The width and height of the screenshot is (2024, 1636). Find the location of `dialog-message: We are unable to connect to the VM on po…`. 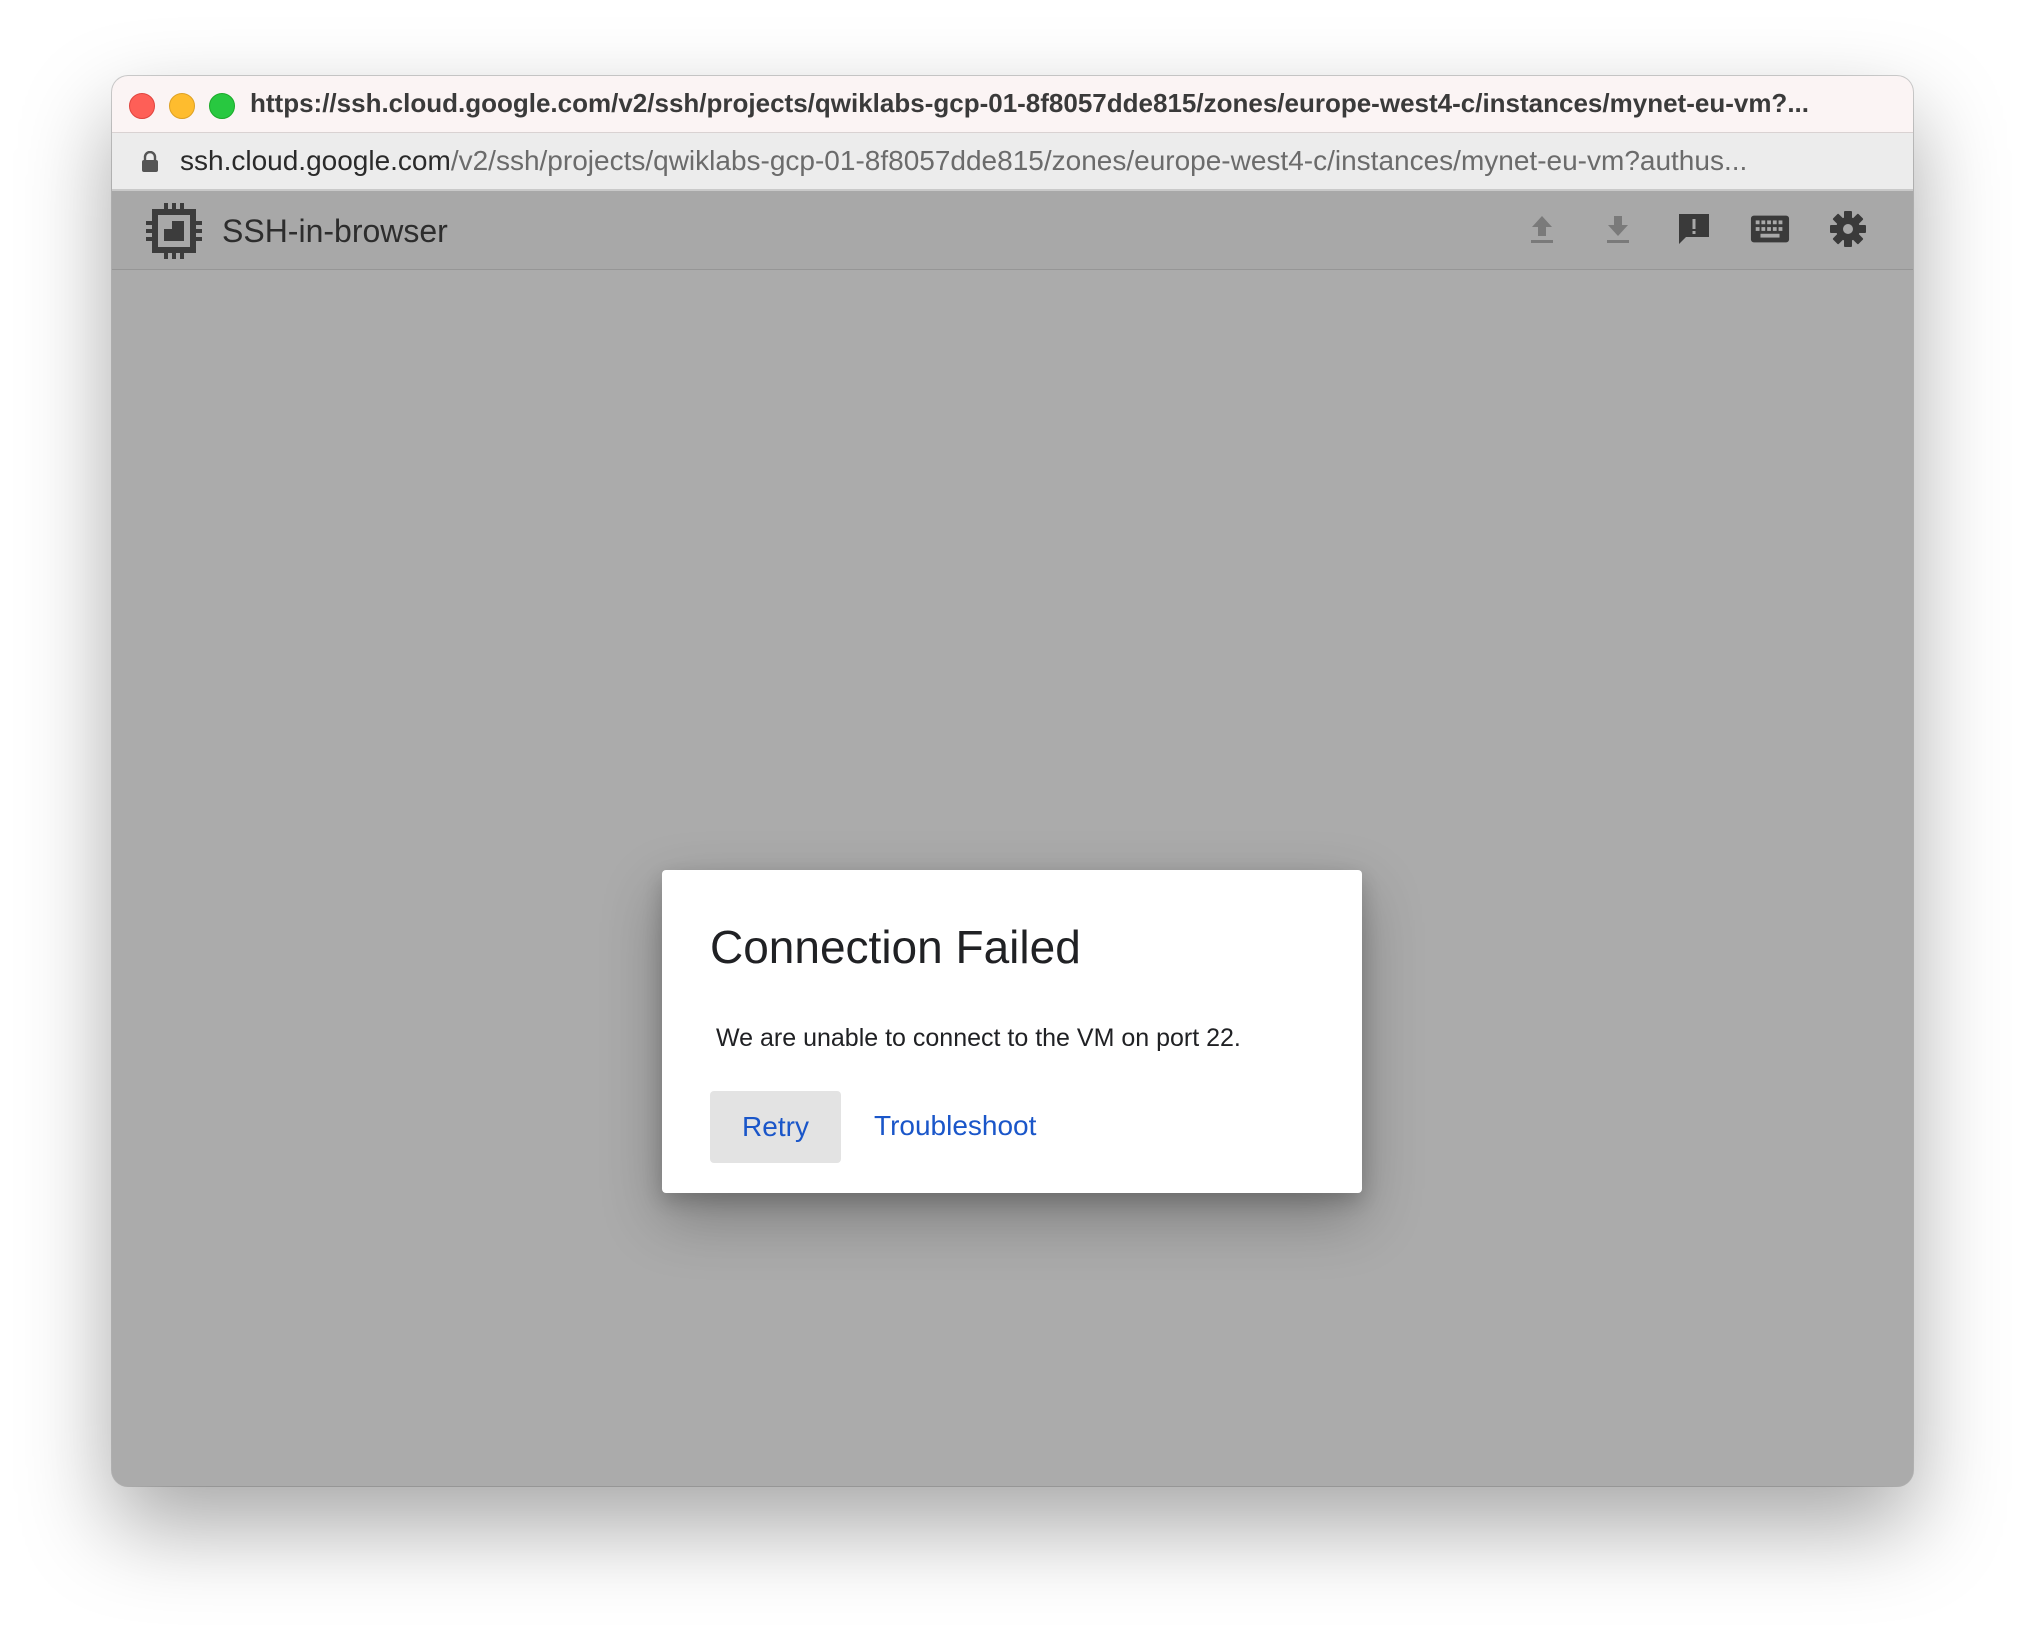

dialog-message: We are unable to connect to the VM on po… is located at coordinates (978, 1038).